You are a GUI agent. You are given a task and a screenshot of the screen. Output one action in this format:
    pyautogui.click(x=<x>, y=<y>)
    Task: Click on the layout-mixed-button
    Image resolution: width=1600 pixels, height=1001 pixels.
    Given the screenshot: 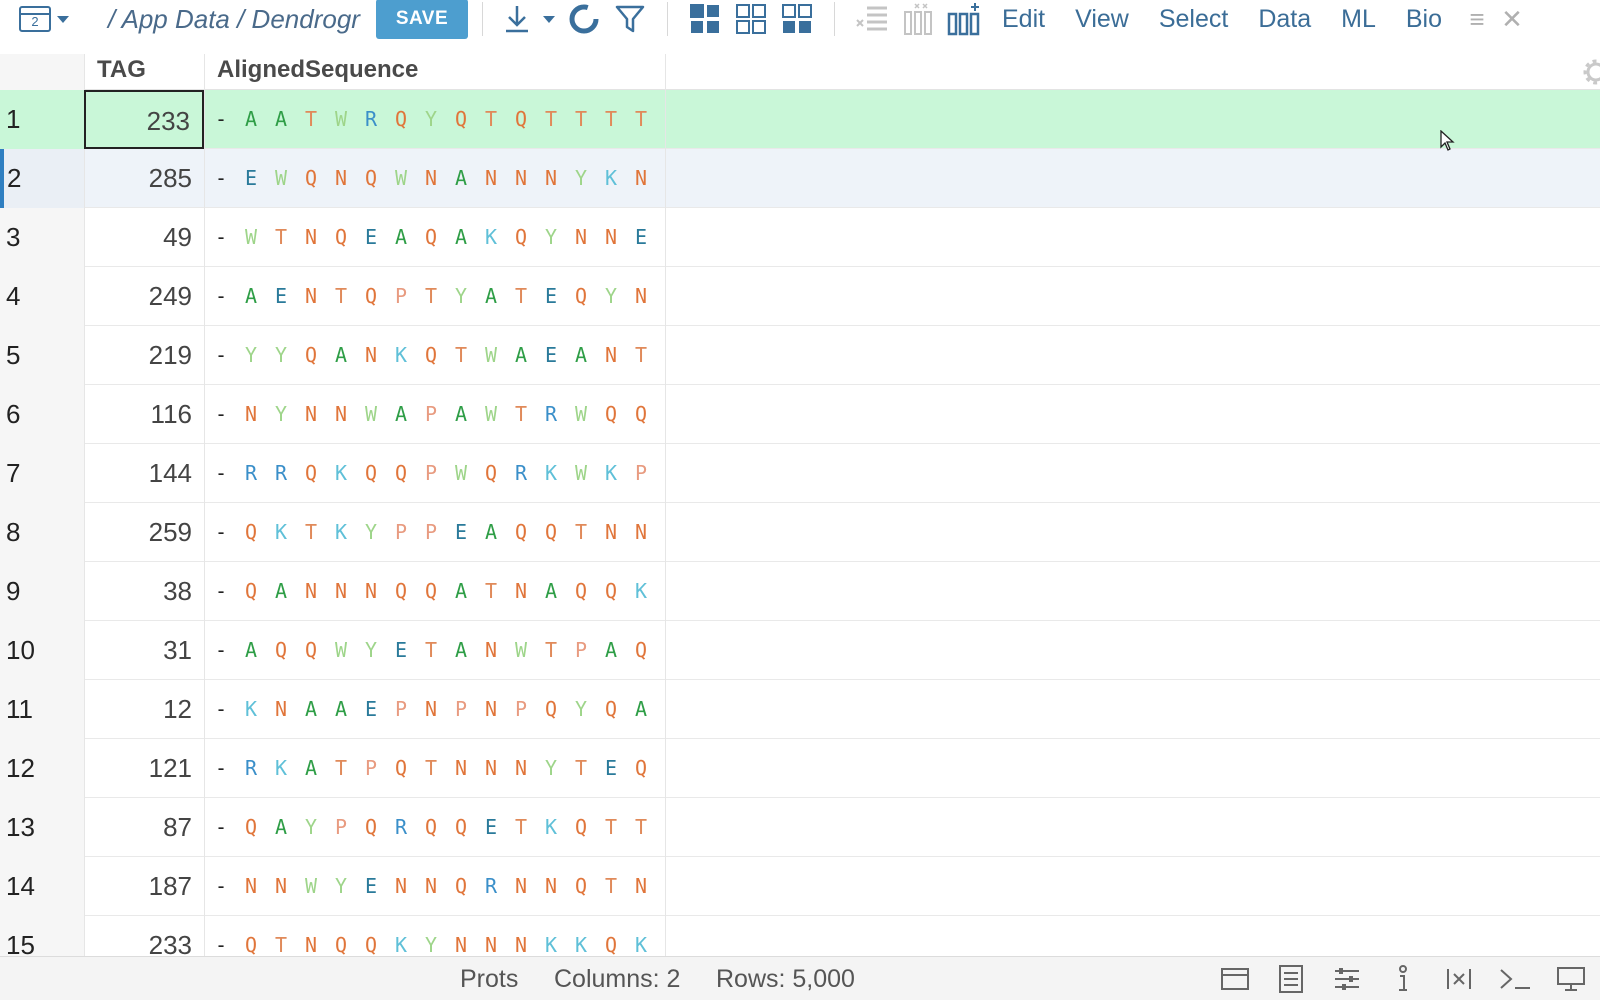 What is the action you would take?
    pyautogui.click(x=797, y=19)
    